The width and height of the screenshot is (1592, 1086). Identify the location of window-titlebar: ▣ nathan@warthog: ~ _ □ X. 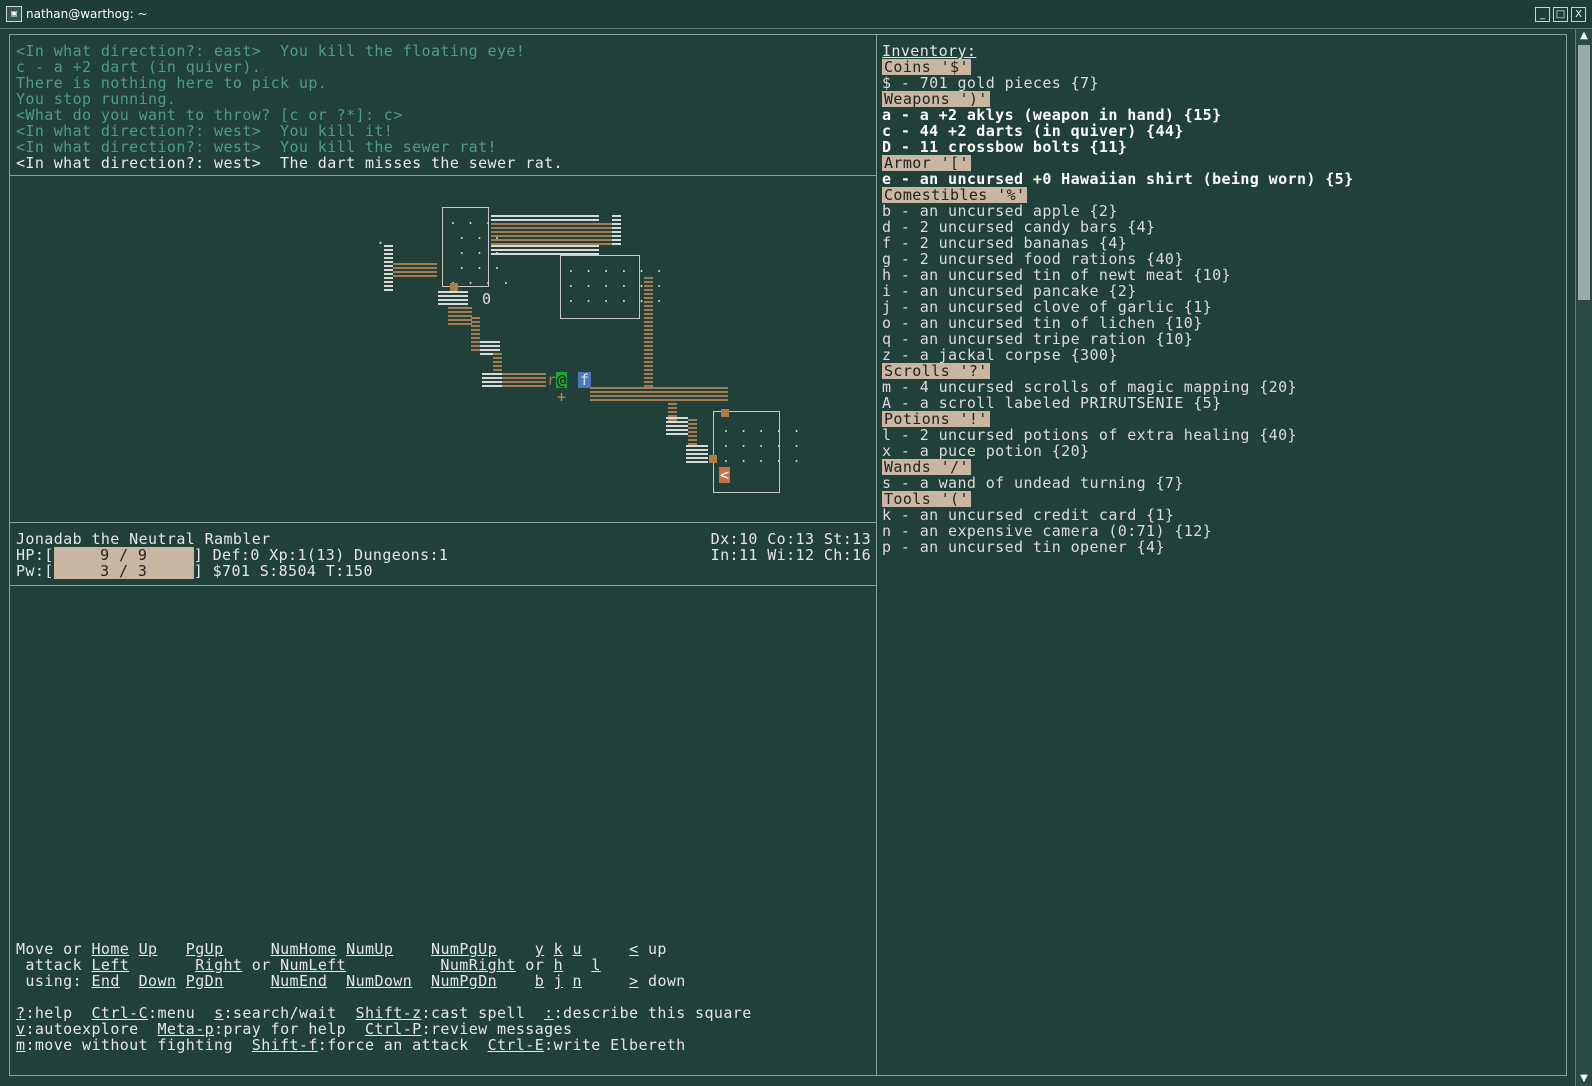
(796, 14).